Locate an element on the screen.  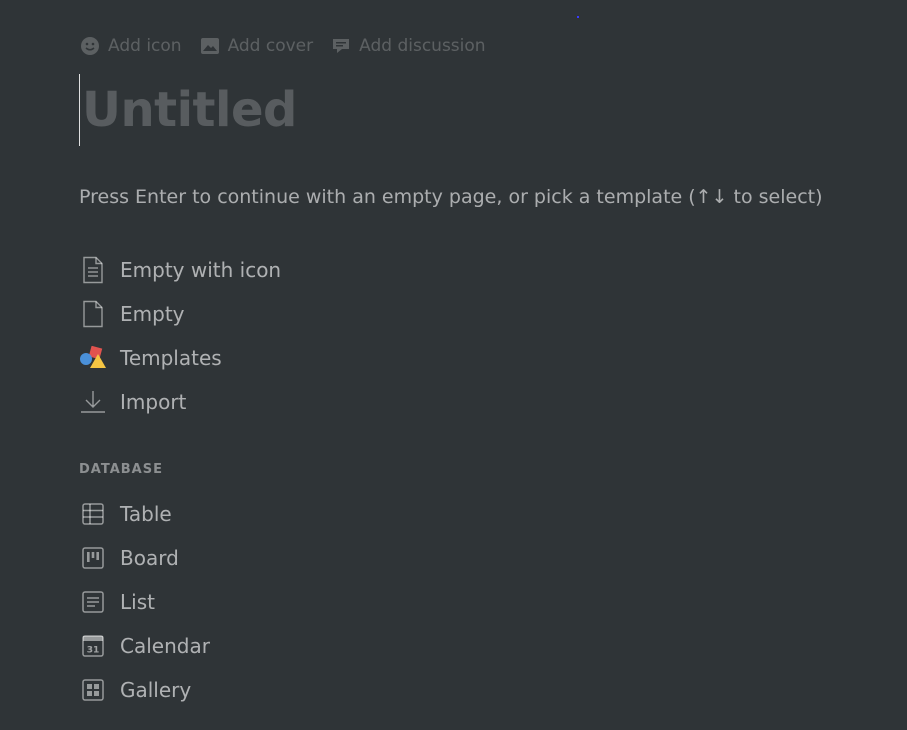
add-discussion-button: Add discussion is located at coordinates (408, 46).